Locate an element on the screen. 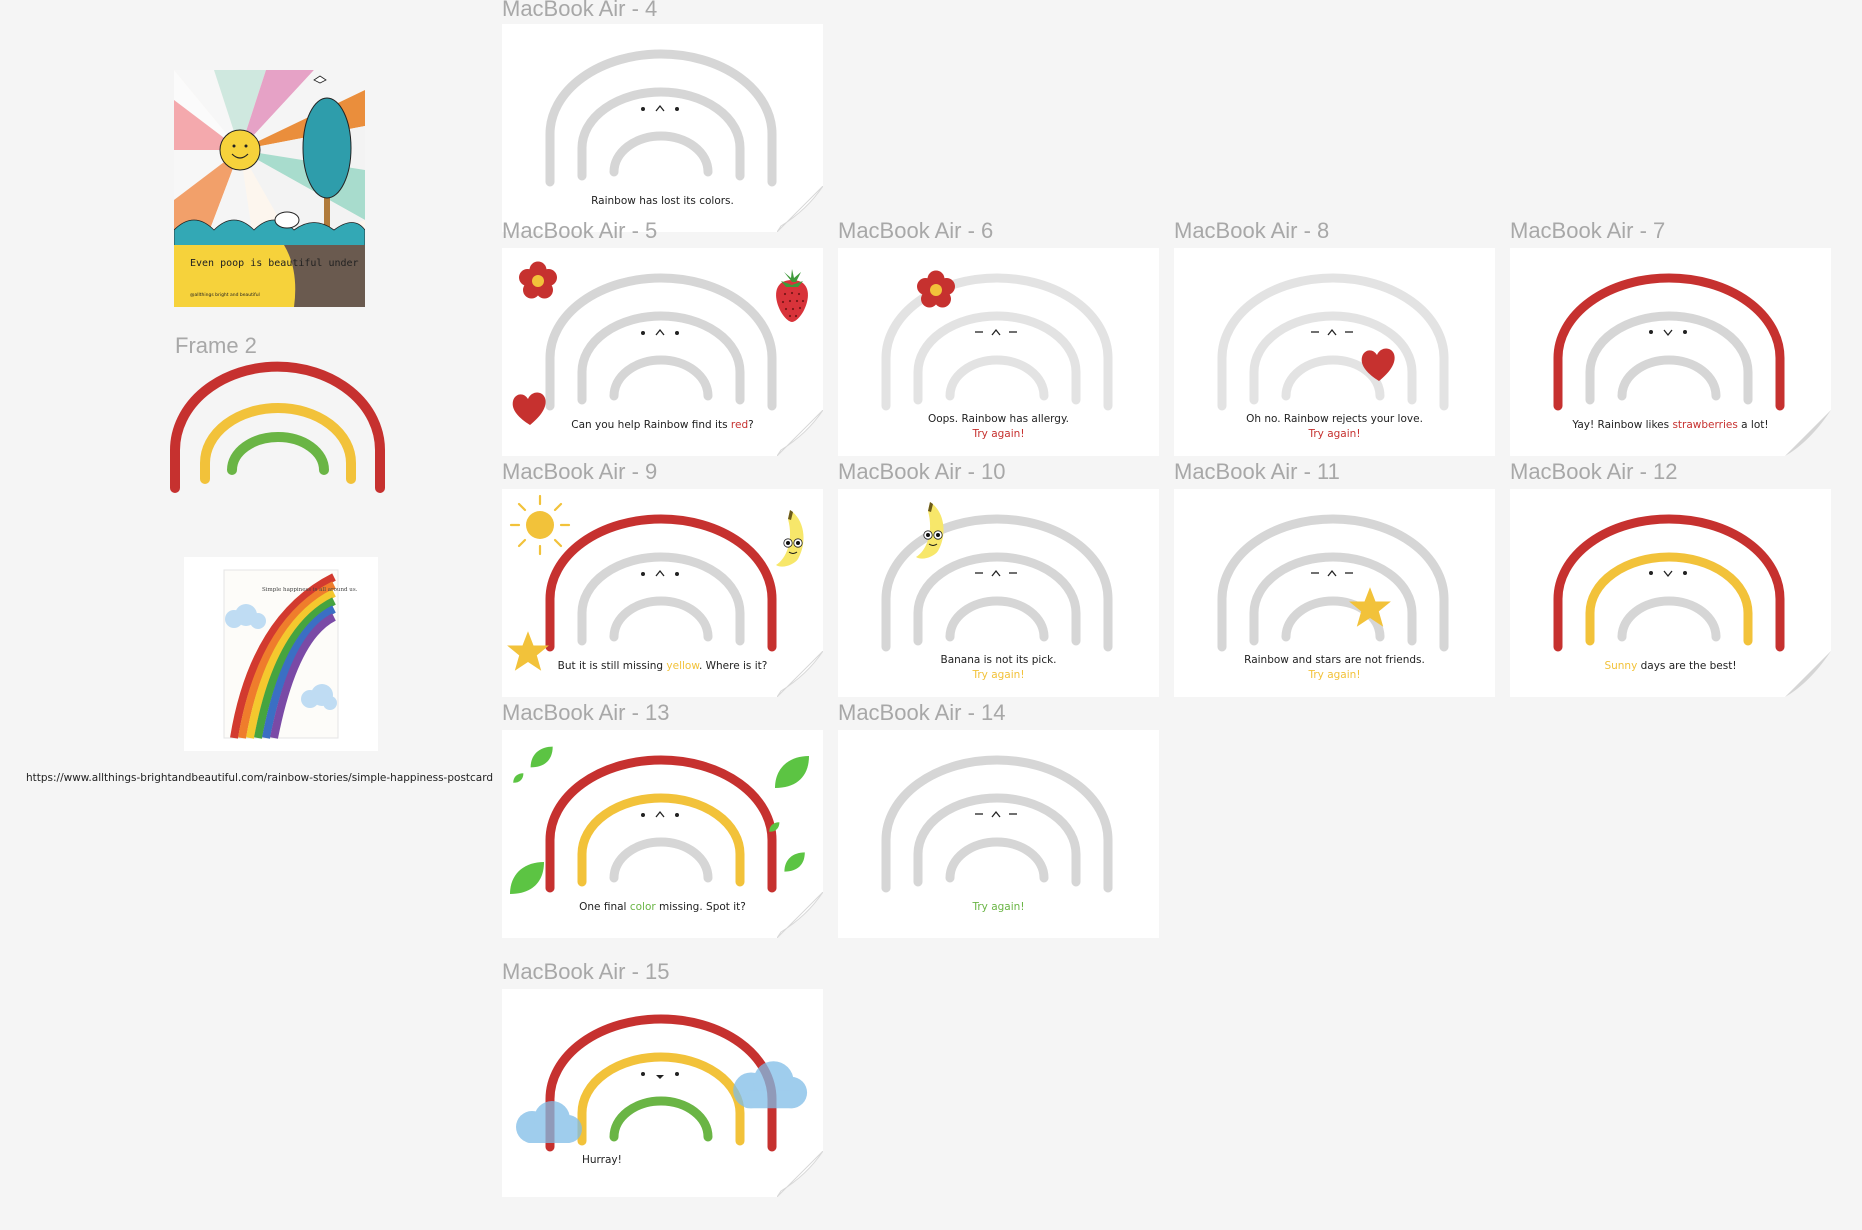 This screenshot has height=1230, width=1862. artboard-macbook-air-6: Oops. Rainbow has allergy. Try again! is located at coordinates (998, 352).